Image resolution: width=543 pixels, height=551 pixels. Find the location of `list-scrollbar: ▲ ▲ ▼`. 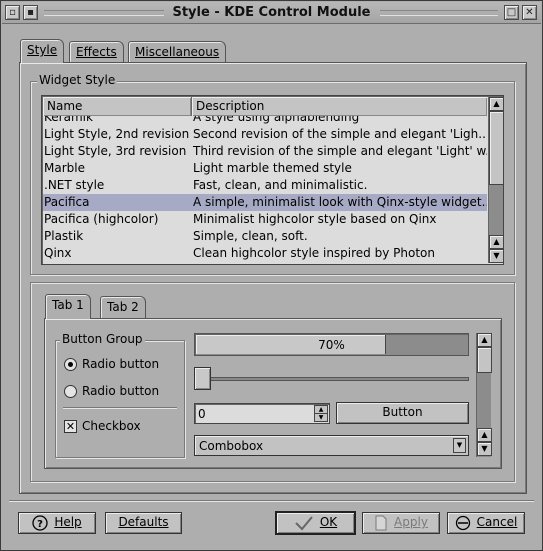

list-scrollbar: ▲ ▲ ▼ is located at coordinates (495, 180).